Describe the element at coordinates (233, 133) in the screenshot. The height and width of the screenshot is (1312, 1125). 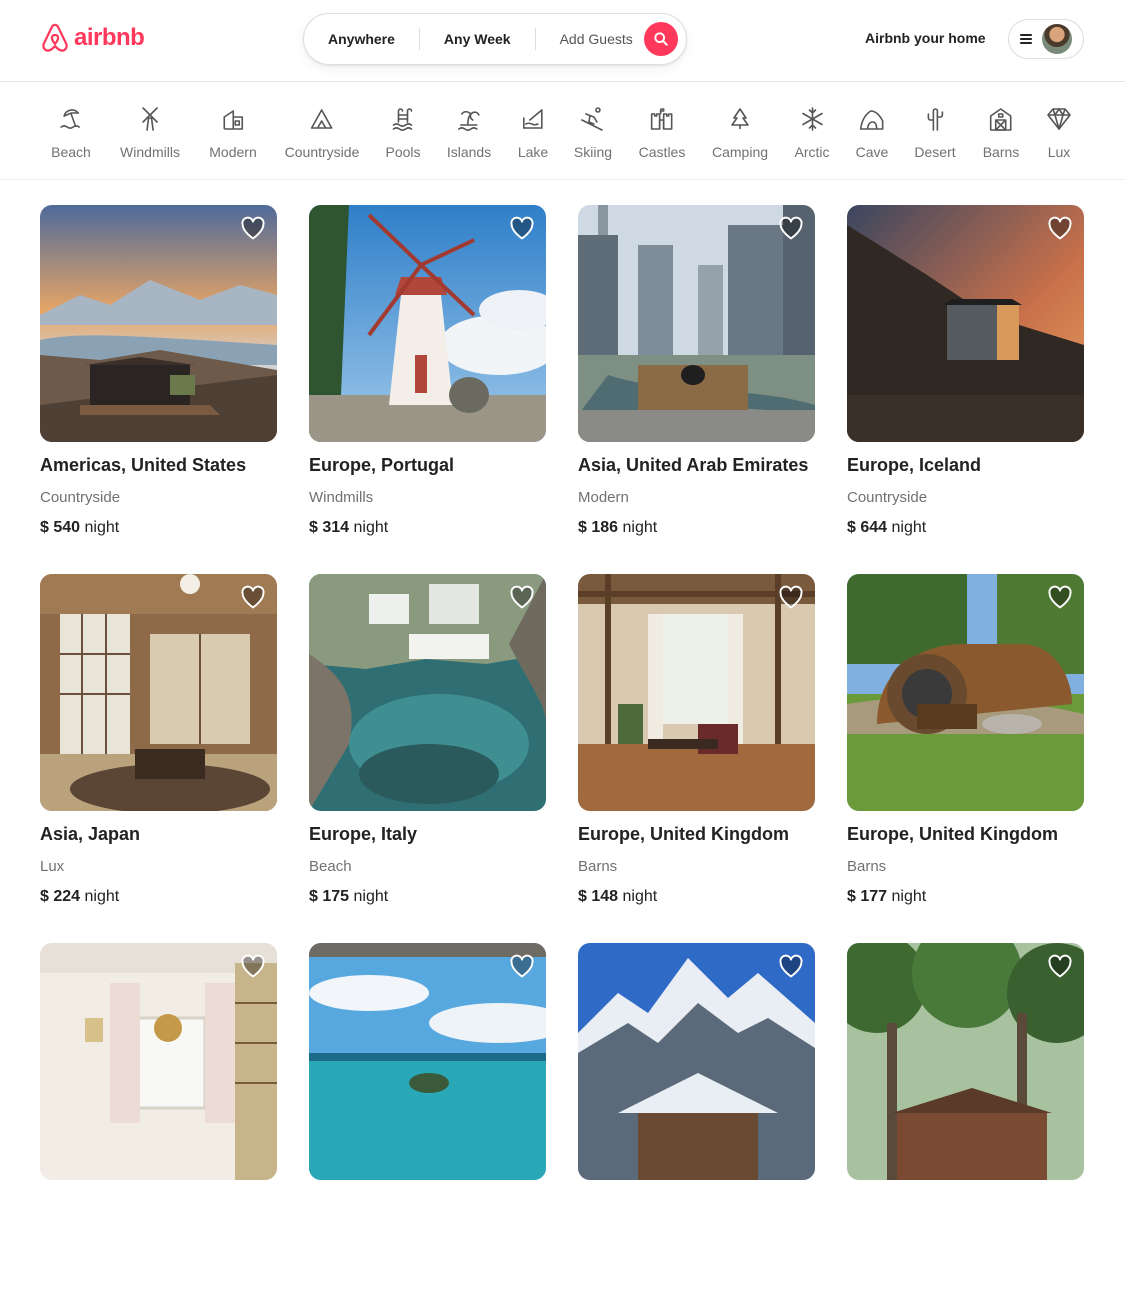
I see `category-modern: Modern` at that location.